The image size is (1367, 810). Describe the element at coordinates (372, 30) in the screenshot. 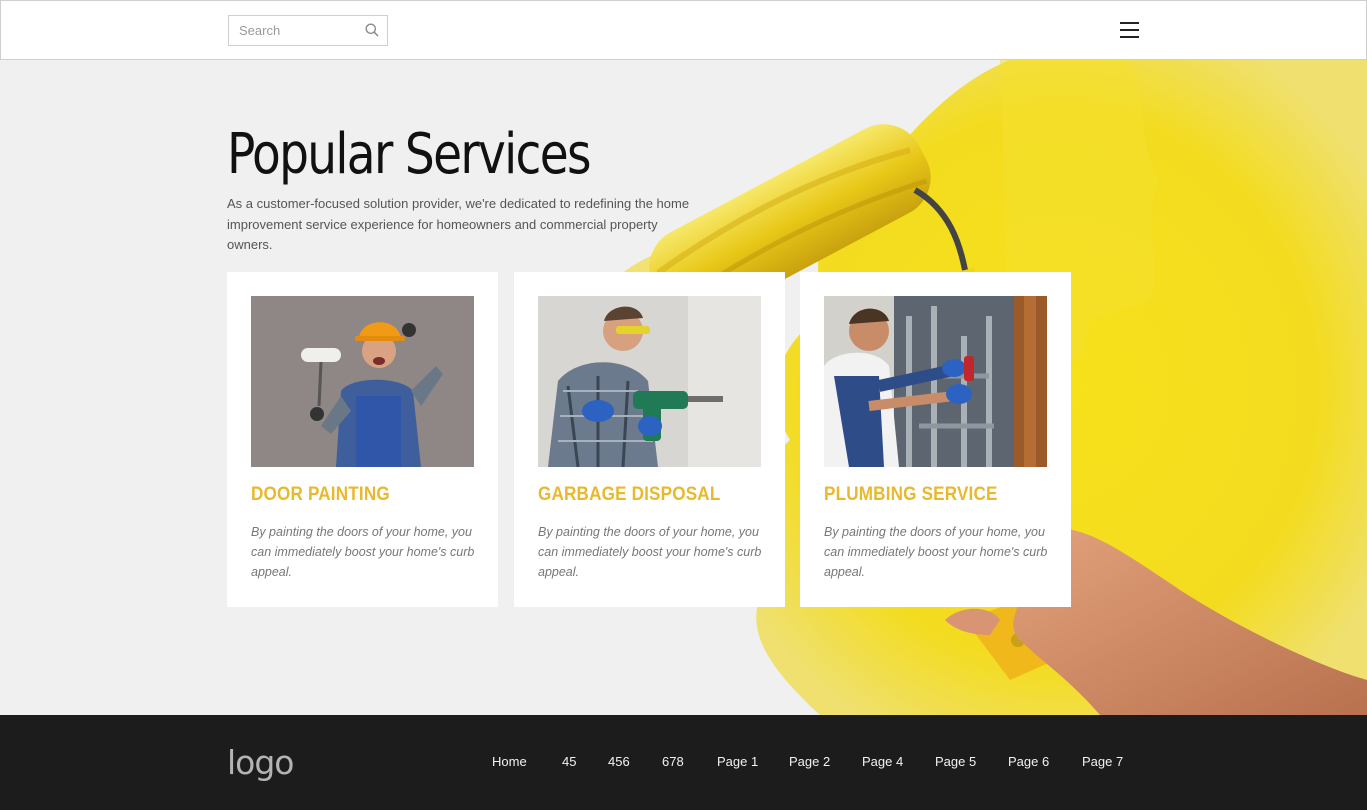

I see `search-icon` at that location.